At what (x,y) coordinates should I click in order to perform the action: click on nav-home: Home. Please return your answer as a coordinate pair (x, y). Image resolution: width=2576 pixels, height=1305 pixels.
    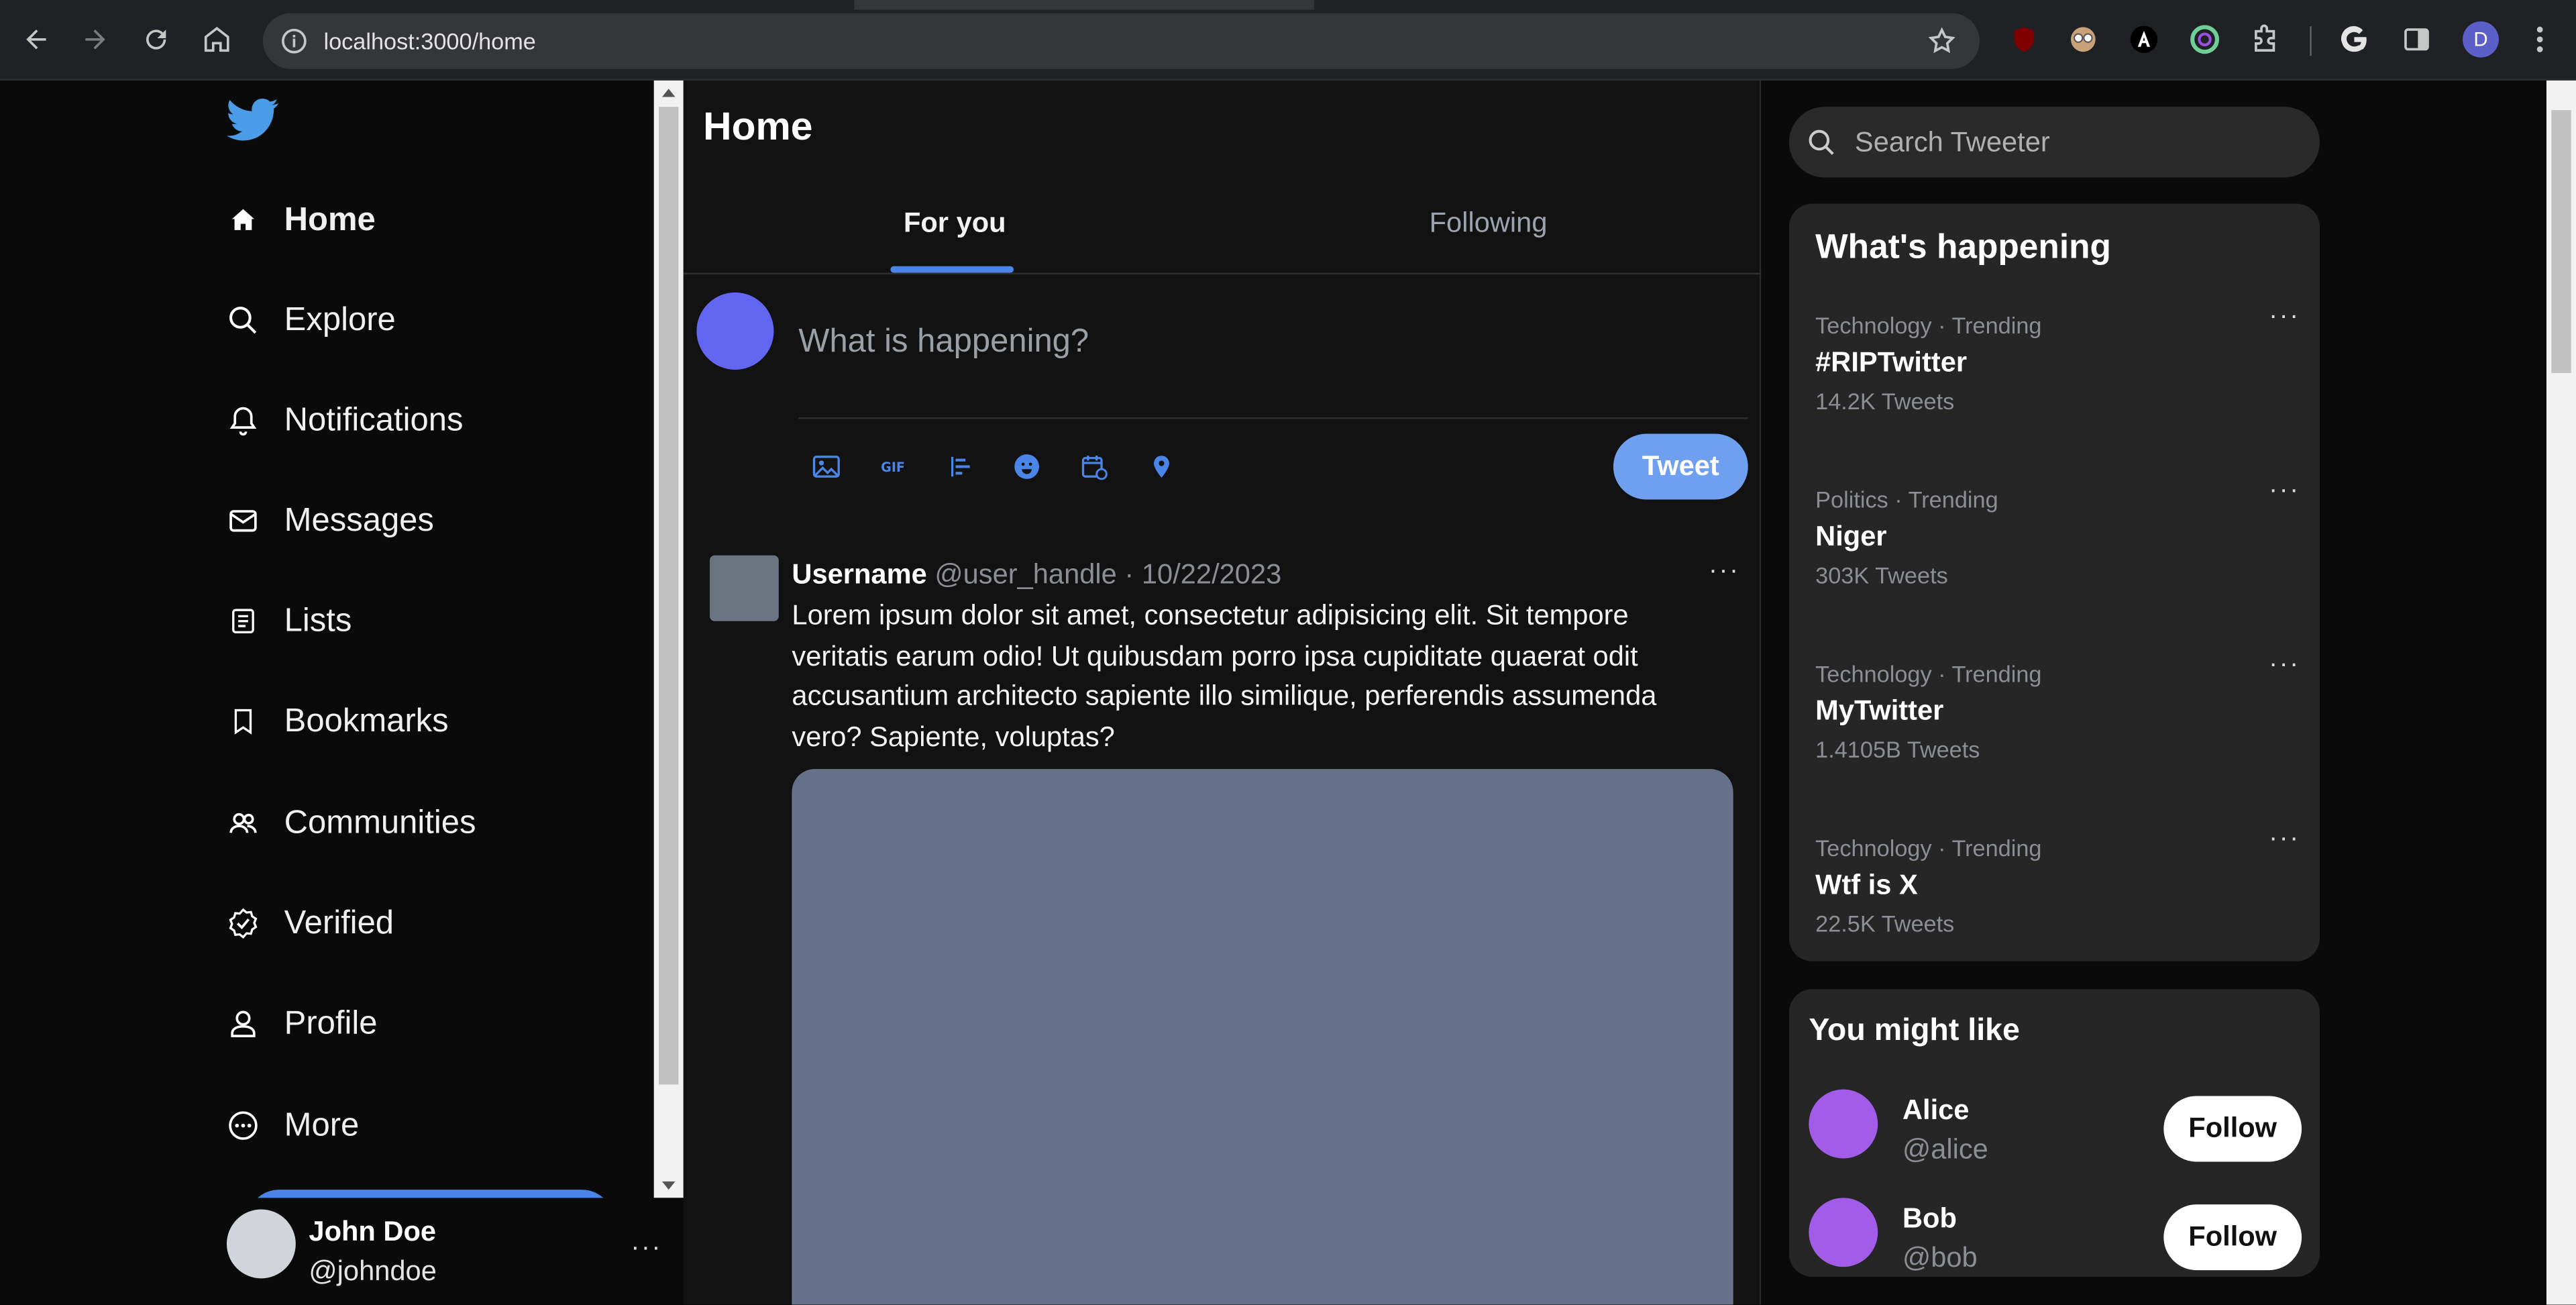
    Looking at the image, I should click on (301, 220).